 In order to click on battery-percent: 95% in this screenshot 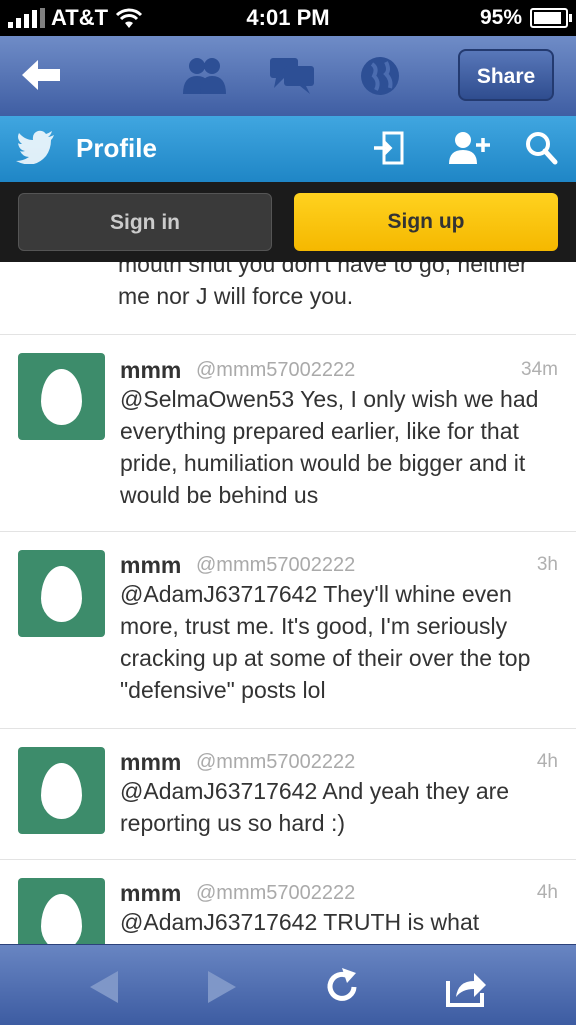, I will do `click(500, 17)`.